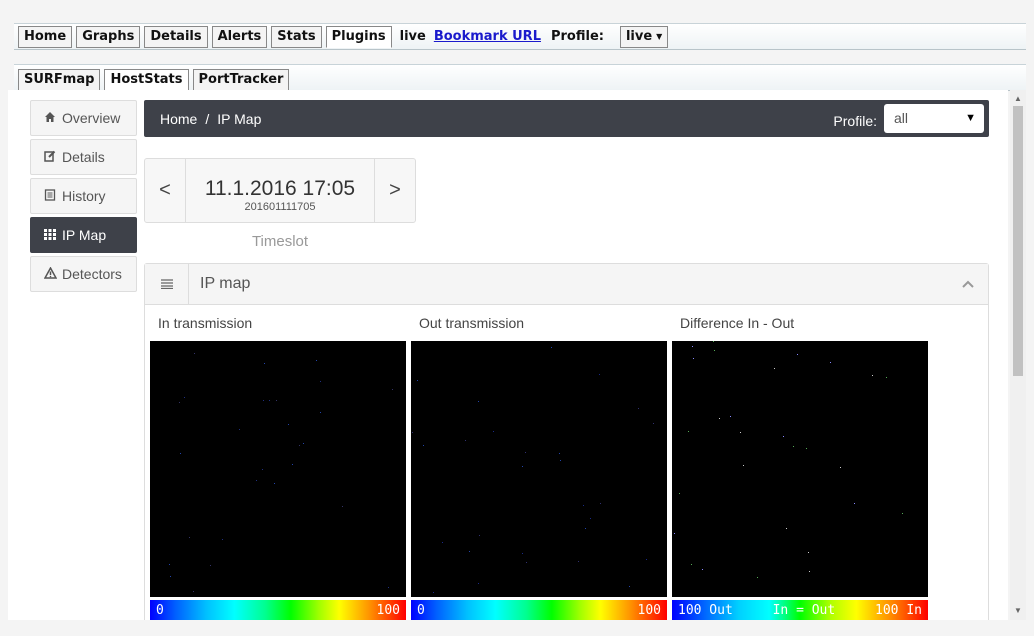 This screenshot has width=1034, height=636. Describe the element at coordinates (394, 190) in the screenshot. I see `timeslot-next-button: >` at that location.